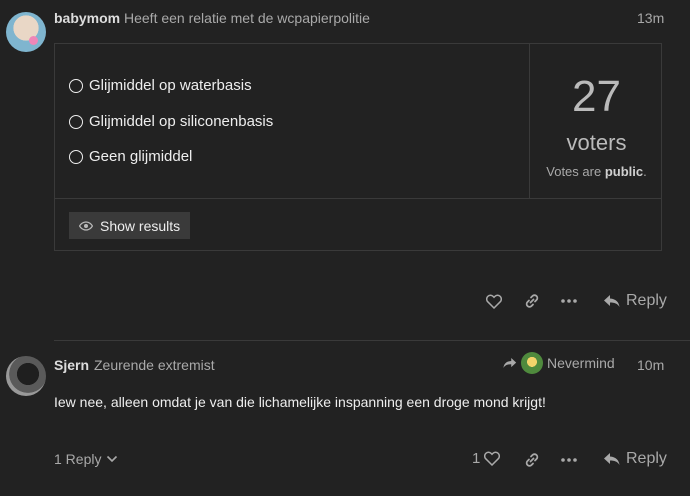 Image resolution: width=690 pixels, height=496 pixels. Describe the element at coordinates (26, 32) in the screenshot. I see `avatar-babymom` at that location.